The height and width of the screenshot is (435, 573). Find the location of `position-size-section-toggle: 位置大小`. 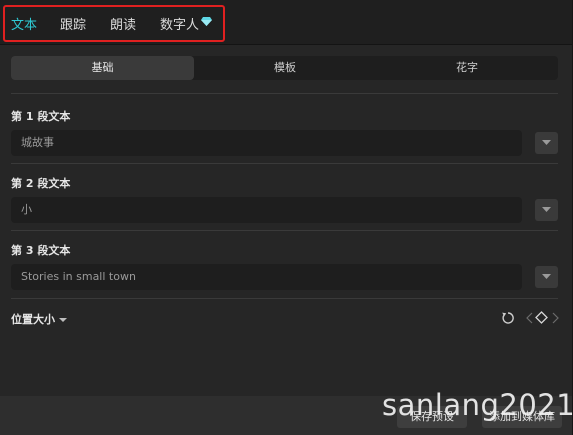

position-size-section-toggle: 位置大小 is located at coordinates (39, 319).